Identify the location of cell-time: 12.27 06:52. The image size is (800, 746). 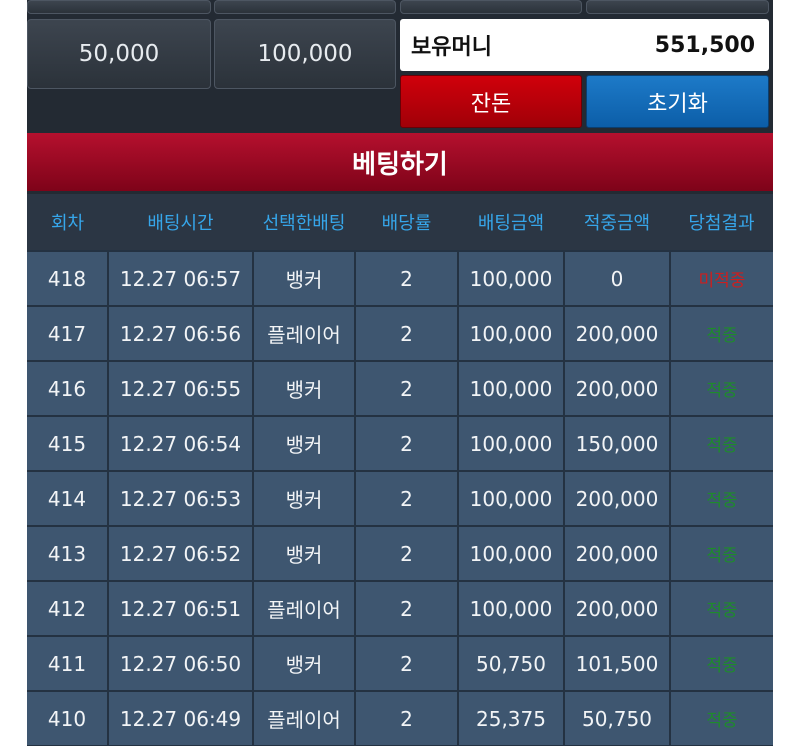
(181, 554).